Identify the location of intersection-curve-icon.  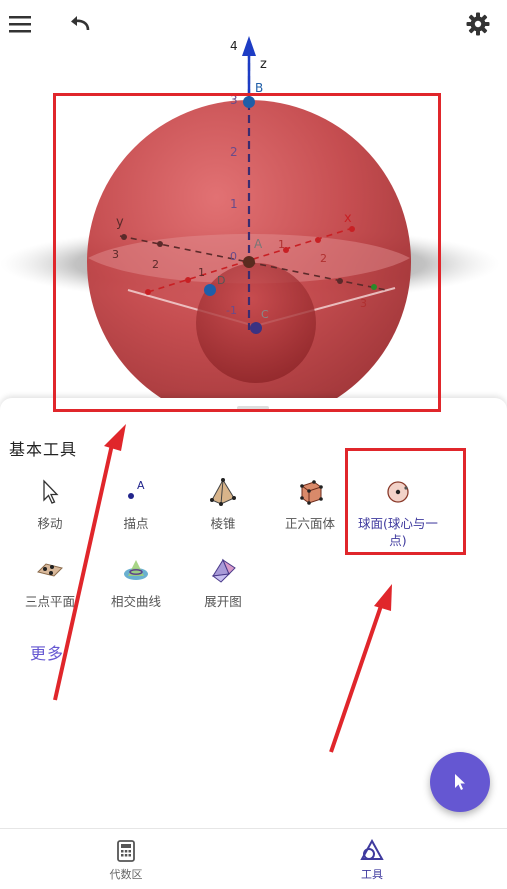
(136, 570).